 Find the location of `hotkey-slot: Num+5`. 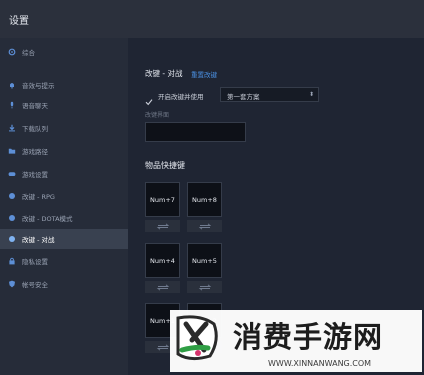

hotkey-slot: Num+5 is located at coordinates (204, 260).